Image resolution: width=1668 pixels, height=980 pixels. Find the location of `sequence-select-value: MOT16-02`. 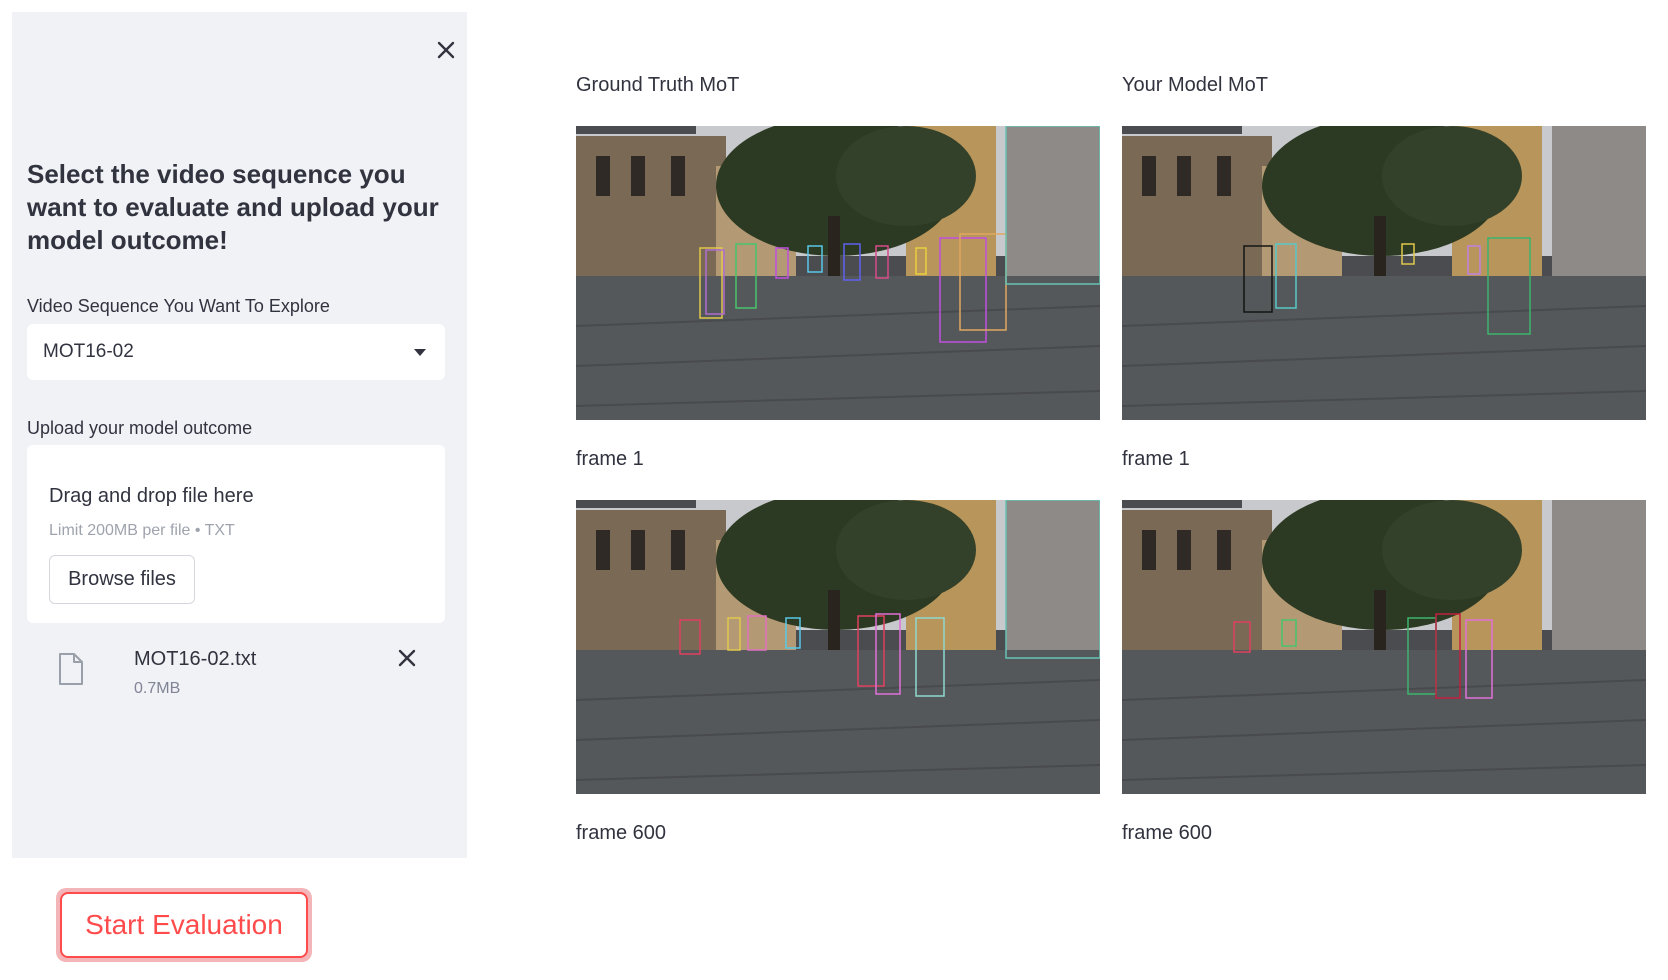

sequence-select-value: MOT16-02 is located at coordinates (88, 351).